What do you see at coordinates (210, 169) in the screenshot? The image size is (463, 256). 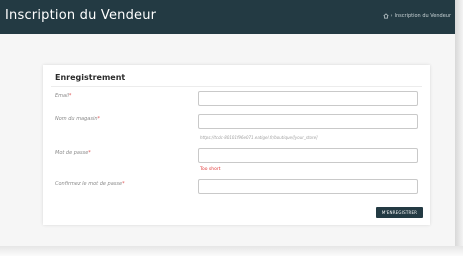 I see `password-error: Too short` at bounding box center [210, 169].